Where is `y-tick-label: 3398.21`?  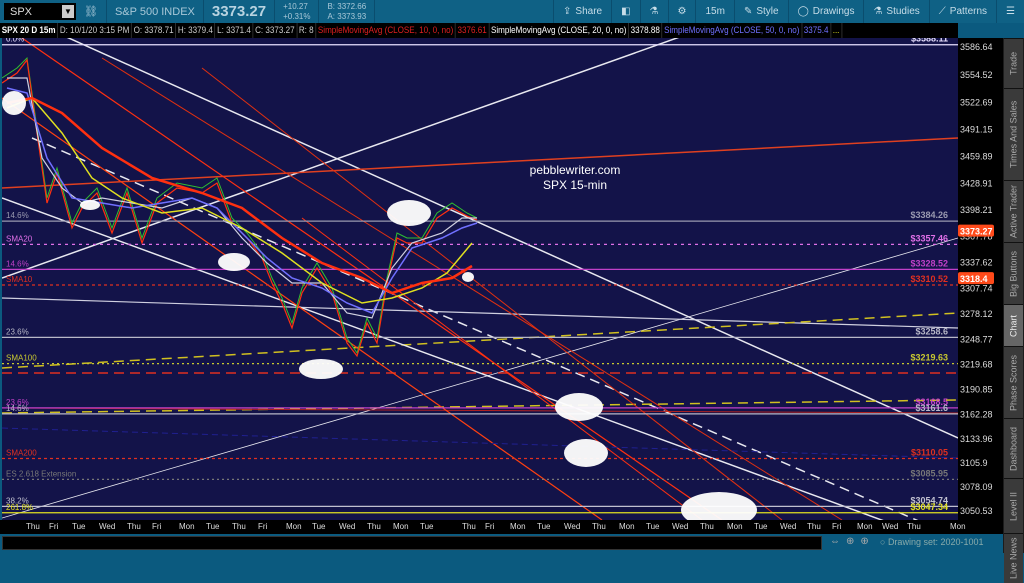 y-tick-label: 3398.21 is located at coordinates (976, 210).